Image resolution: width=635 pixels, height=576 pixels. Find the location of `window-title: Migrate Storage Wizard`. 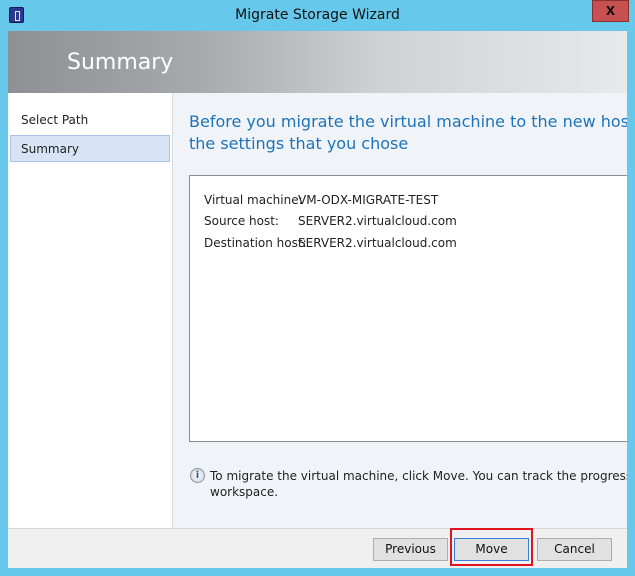

window-title: Migrate Storage Wizard is located at coordinates (317, 15).